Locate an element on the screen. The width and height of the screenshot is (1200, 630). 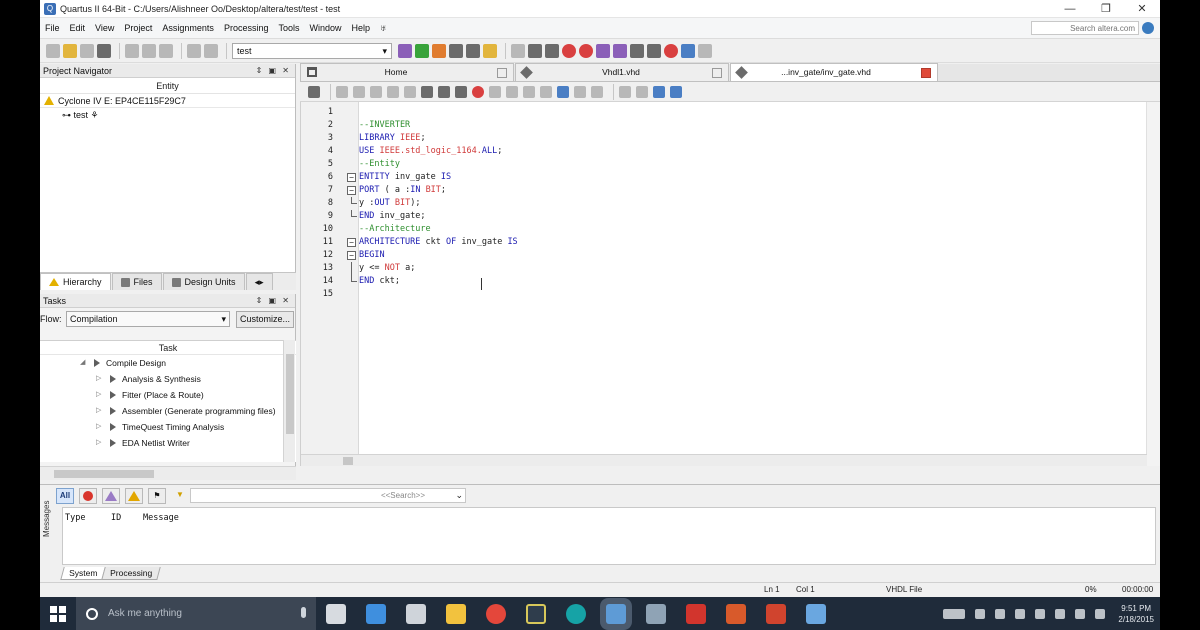
task-fitter: ▷ Fitter (Place & Route) is located at coordinates (168, 395).